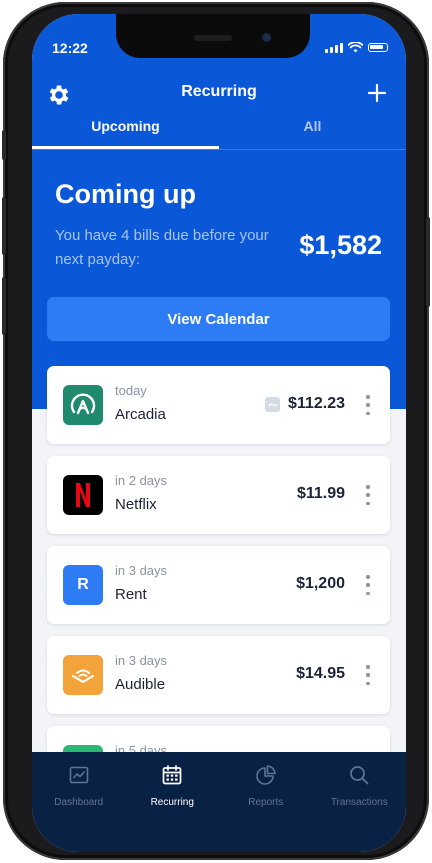 The image size is (432, 863). What do you see at coordinates (218, 319) in the screenshot?
I see `view-calendar-button: View Calendar` at bounding box center [218, 319].